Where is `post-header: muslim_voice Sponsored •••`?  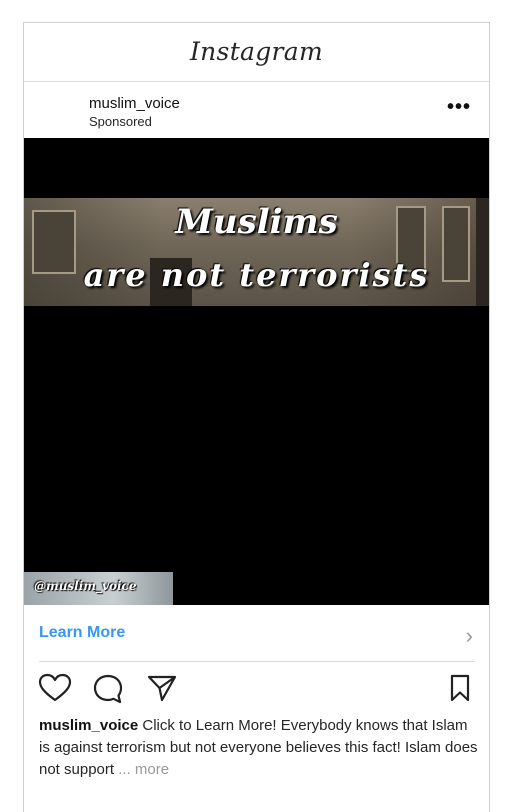
post-header: muslim_voice Sponsored ••• is located at coordinates (256, 110).